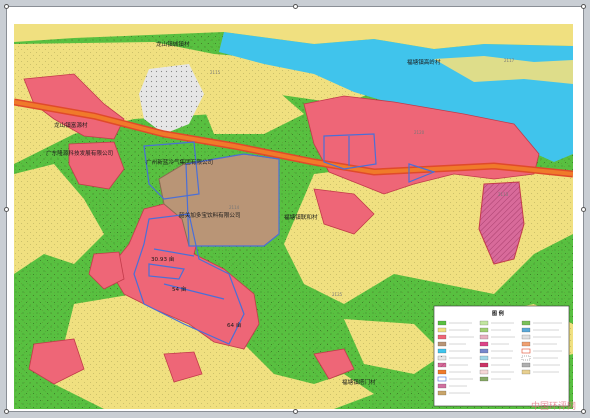  What do you see at coordinates (583, 6) in the screenshot?
I see `resize-handle-top-right` at bounding box center [583, 6].